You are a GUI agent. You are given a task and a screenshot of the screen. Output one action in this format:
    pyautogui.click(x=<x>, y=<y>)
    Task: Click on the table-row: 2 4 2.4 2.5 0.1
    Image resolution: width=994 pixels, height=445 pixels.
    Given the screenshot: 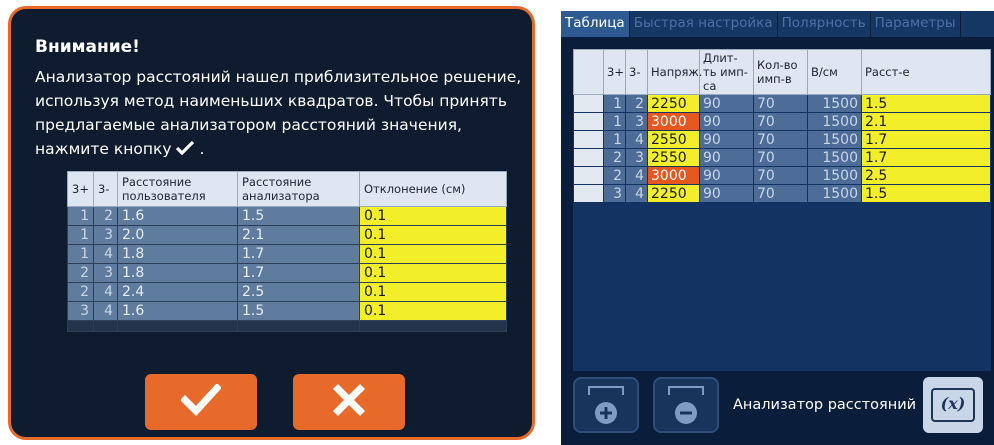 What is the action you would take?
    pyautogui.click(x=287, y=292)
    